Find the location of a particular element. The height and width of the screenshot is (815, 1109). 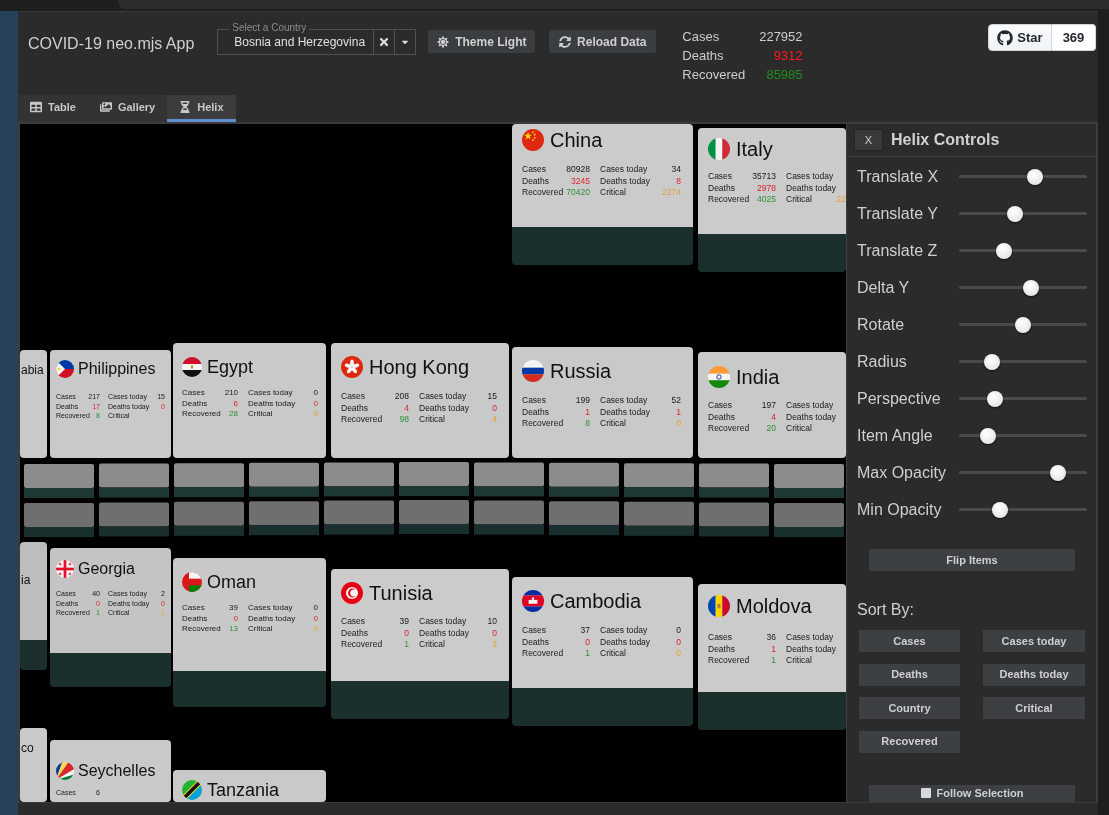

tab: Helix is located at coordinates (201, 108).